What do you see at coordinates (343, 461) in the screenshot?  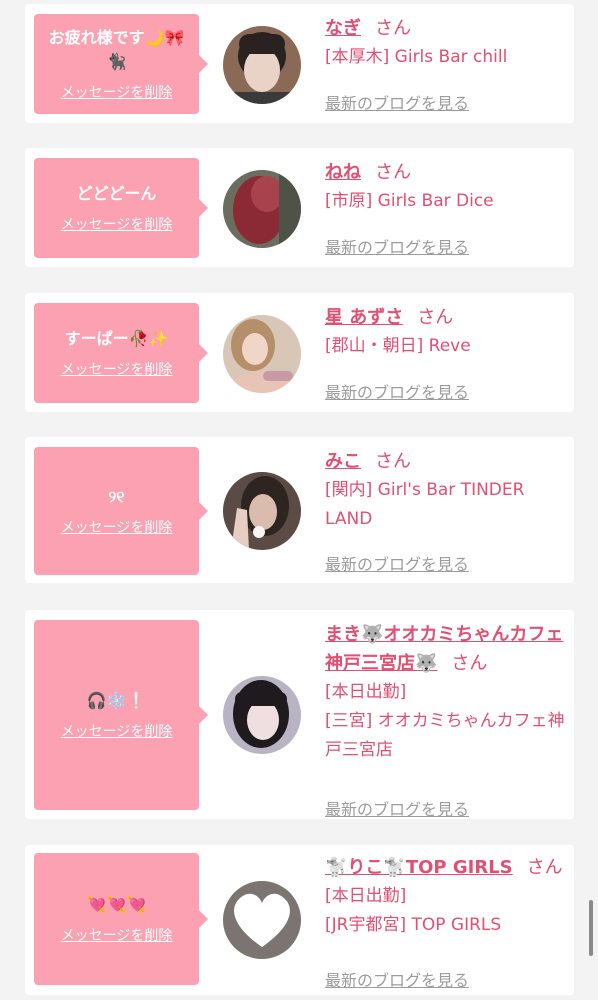 I see `cast-name-link: みこ` at bounding box center [343, 461].